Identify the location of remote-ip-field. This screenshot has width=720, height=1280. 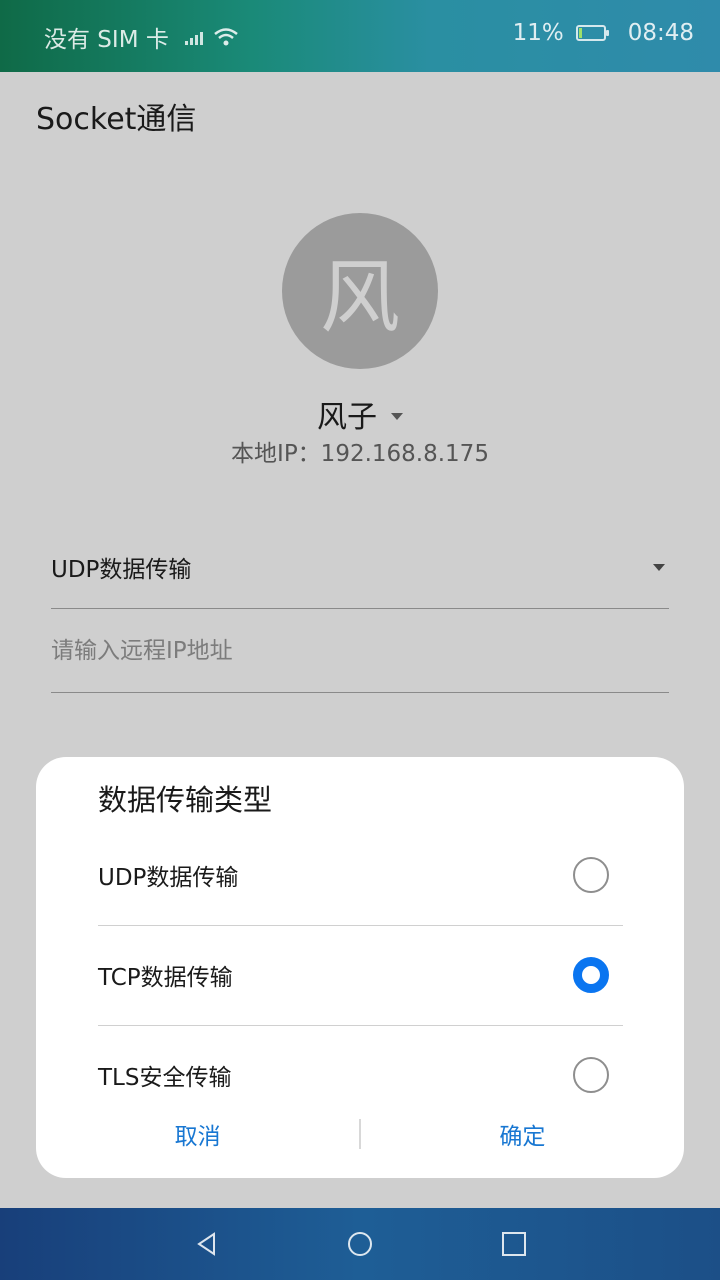
(360, 651).